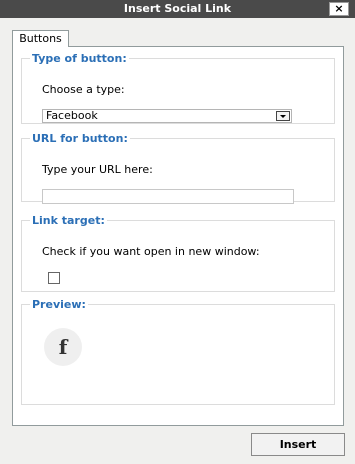  I want to click on close-button: ×, so click(339, 9).